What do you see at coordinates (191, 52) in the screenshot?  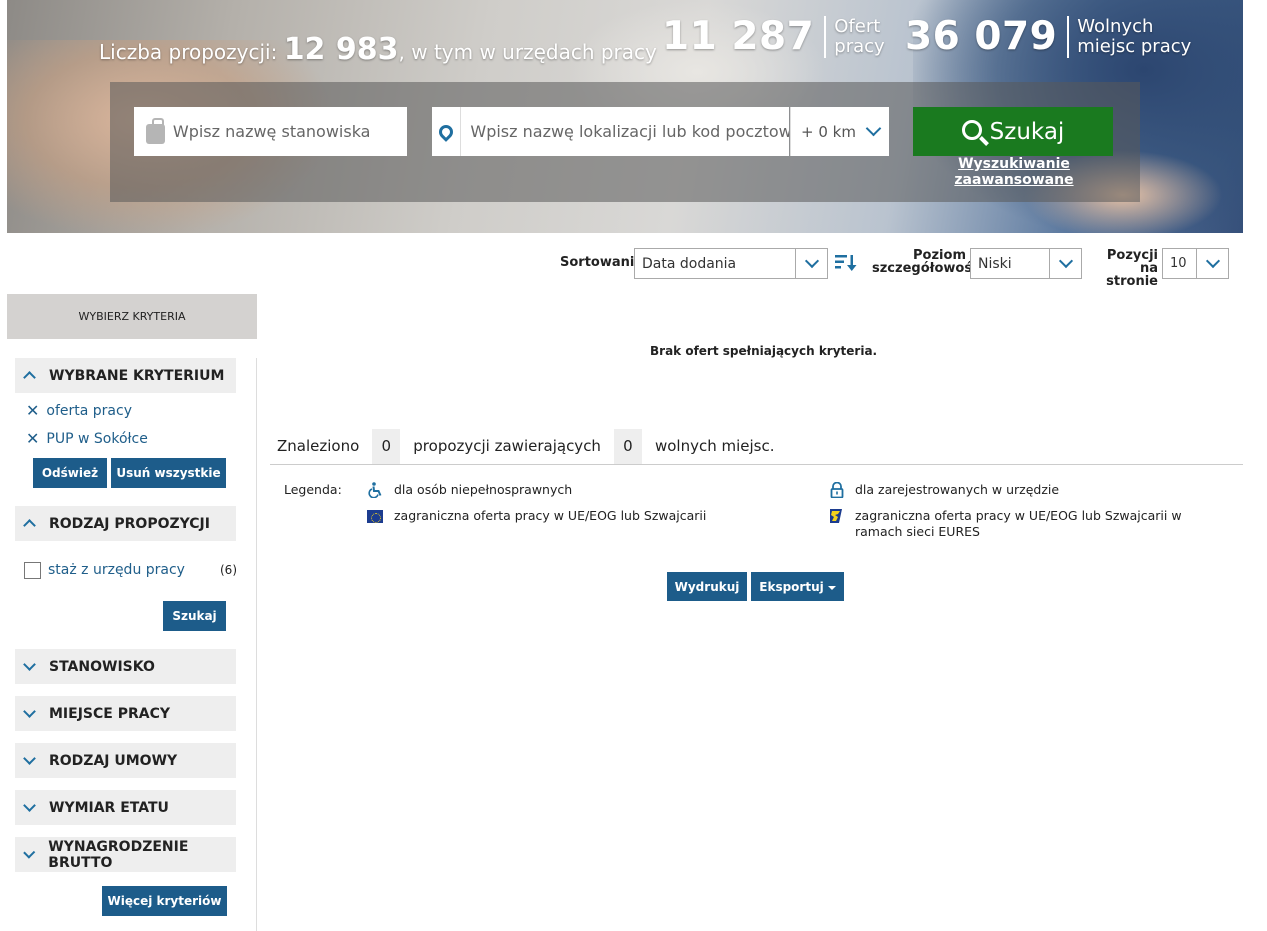 I see `total-prefix: Liczba propozycji:` at bounding box center [191, 52].